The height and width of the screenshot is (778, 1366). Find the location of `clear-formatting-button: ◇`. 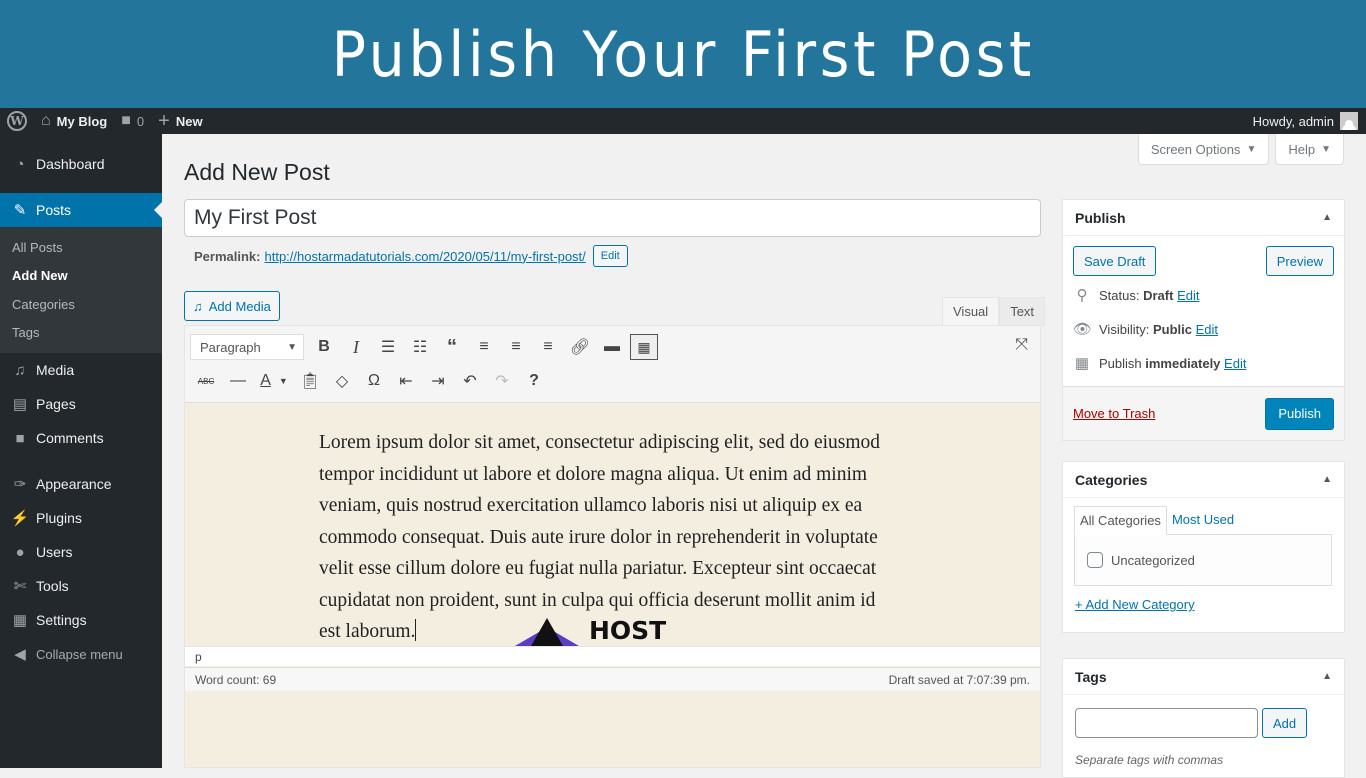

clear-formatting-button: ◇ is located at coordinates (342, 381).